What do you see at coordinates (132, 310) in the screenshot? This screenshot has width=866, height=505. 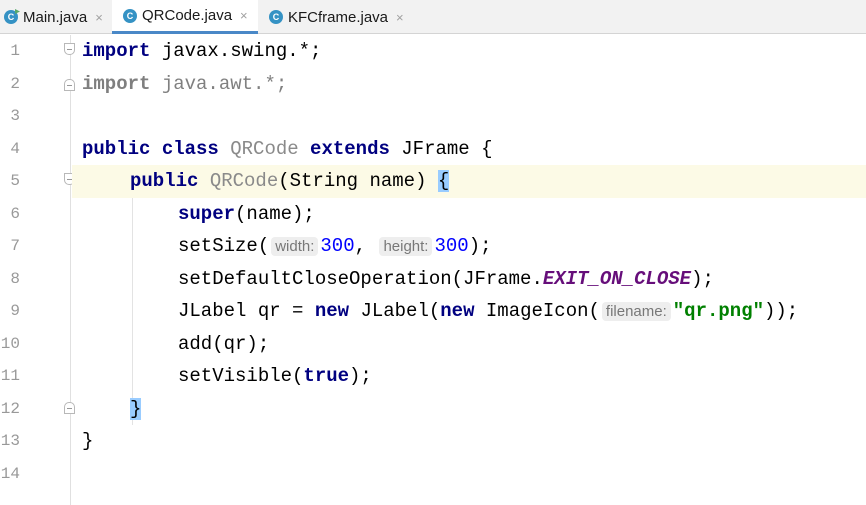 I see `indent-guide` at bounding box center [132, 310].